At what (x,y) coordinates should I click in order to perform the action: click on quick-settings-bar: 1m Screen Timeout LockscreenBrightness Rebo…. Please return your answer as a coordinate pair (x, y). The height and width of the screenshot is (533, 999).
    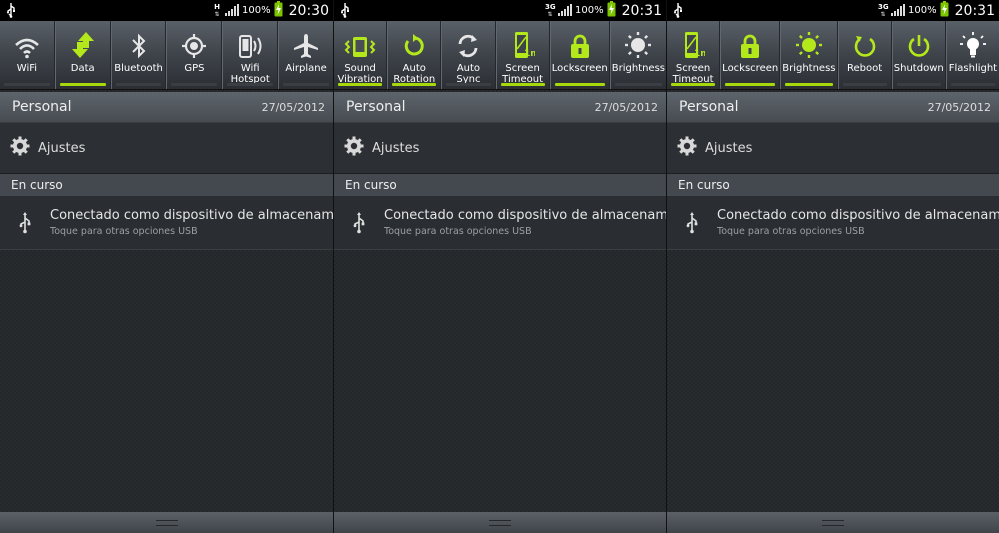
    Looking at the image, I should click on (833, 55).